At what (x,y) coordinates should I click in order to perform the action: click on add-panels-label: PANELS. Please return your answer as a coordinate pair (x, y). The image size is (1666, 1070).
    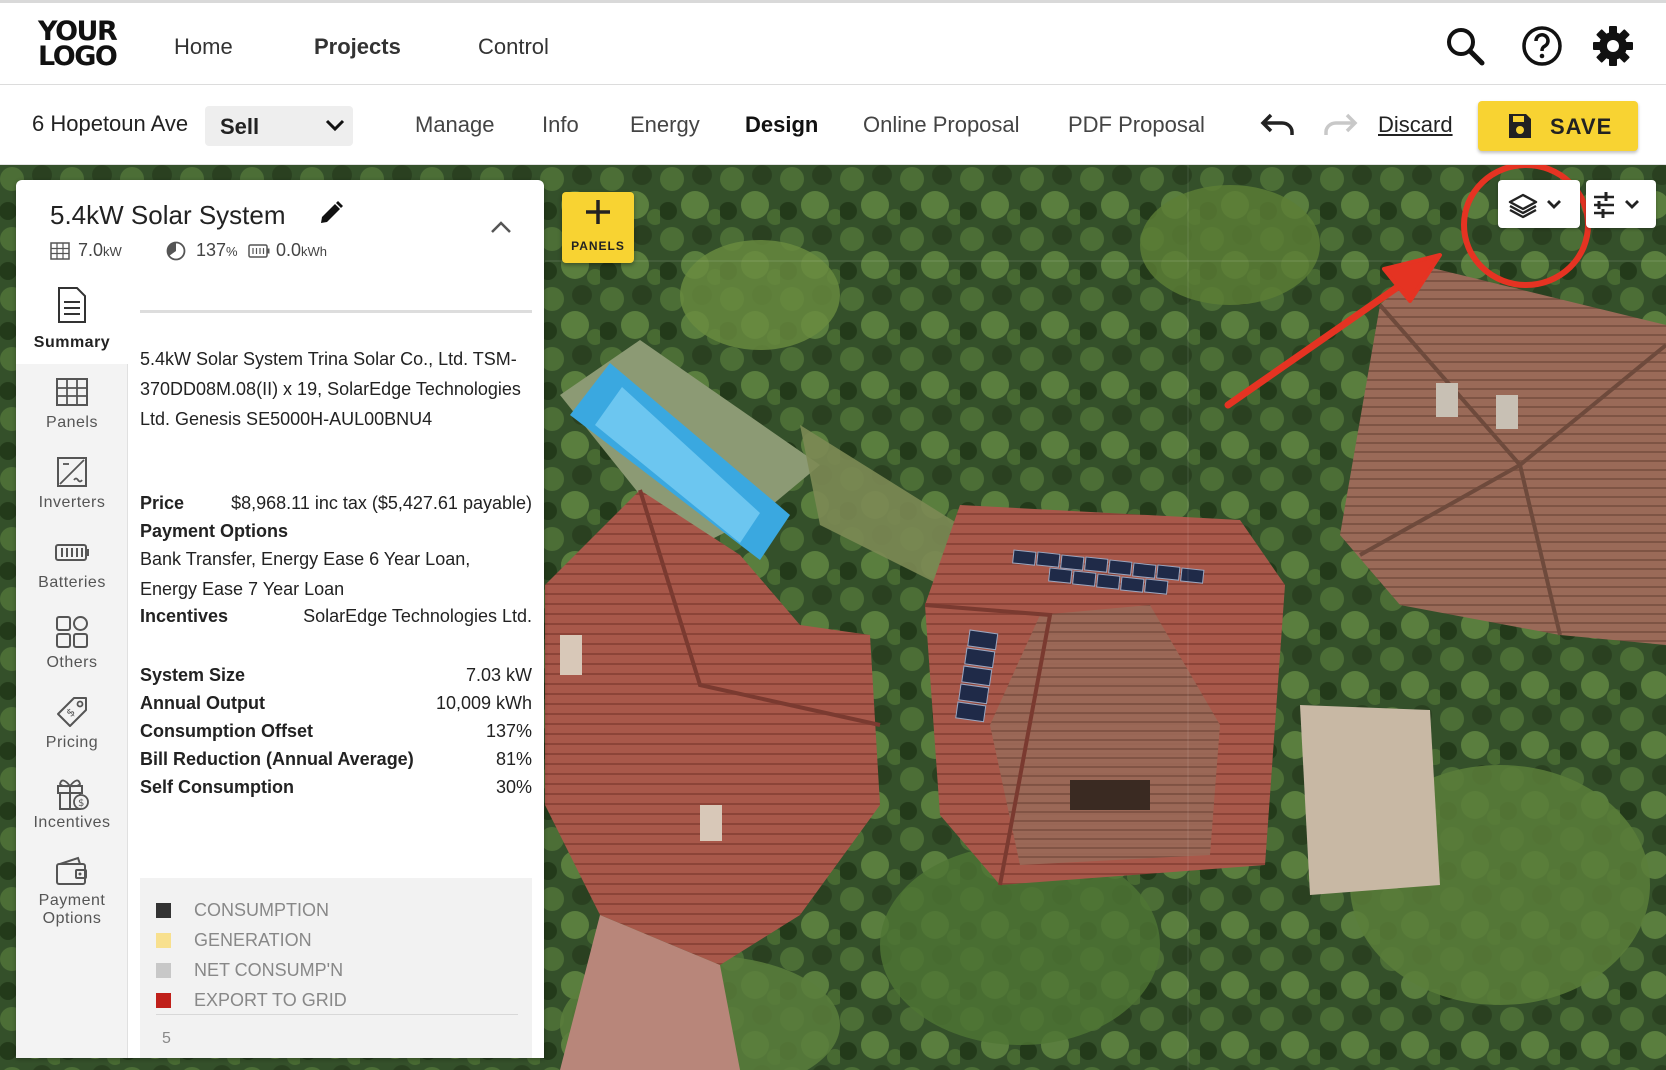
    Looking at the image, I should click on (598, 246).